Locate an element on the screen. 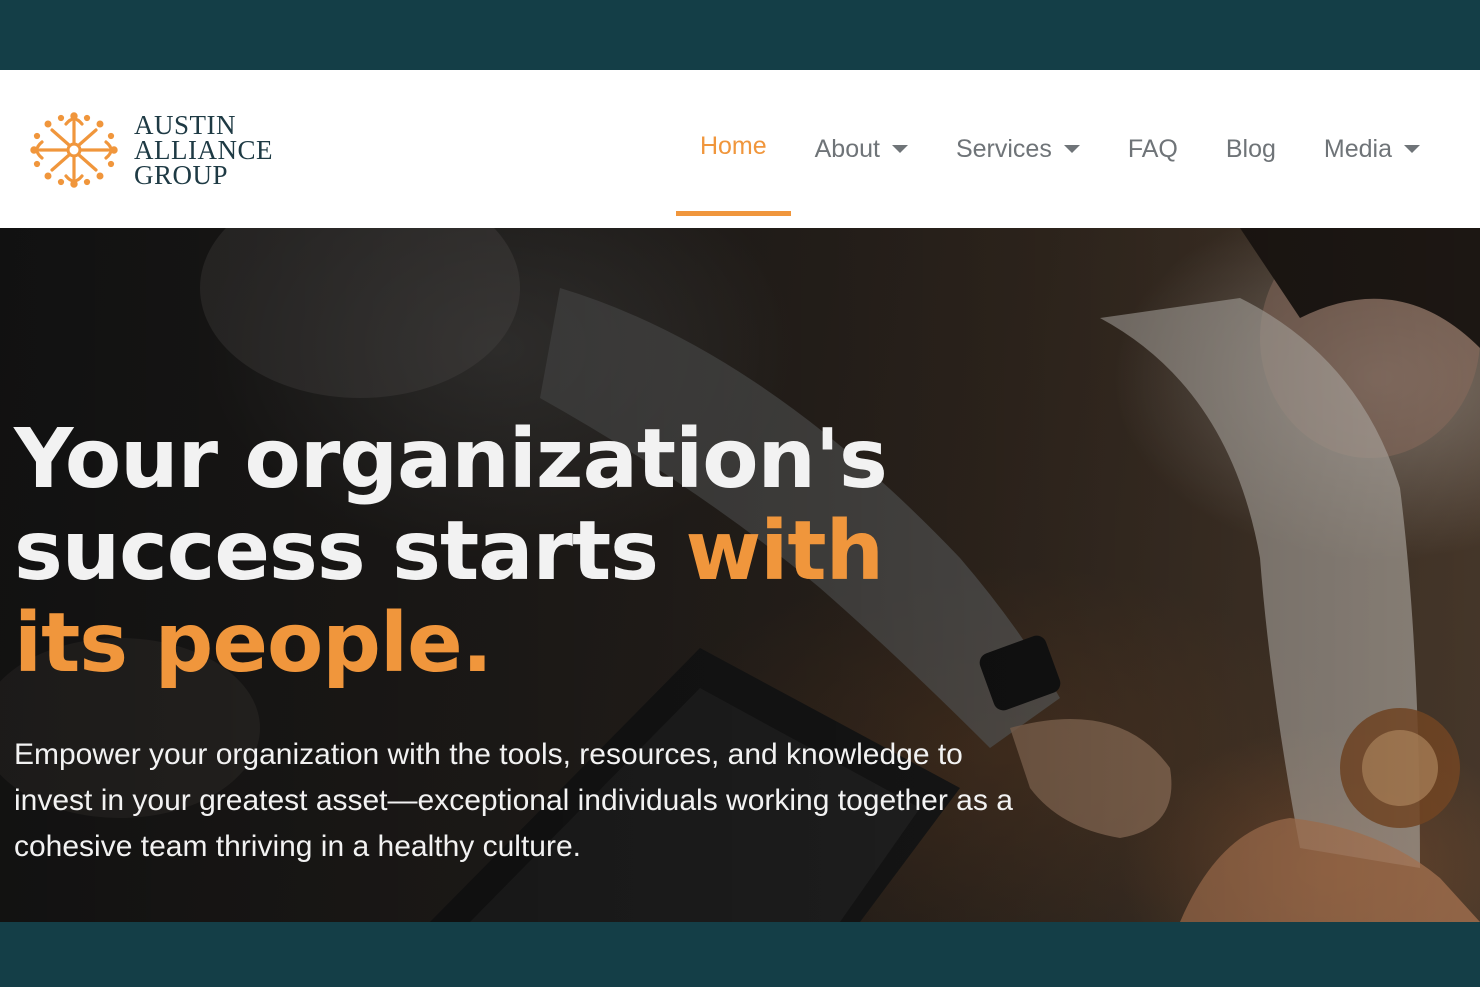  main-nav: Home About Services FAQ Blog Media is located at coordinates (1059, 149).